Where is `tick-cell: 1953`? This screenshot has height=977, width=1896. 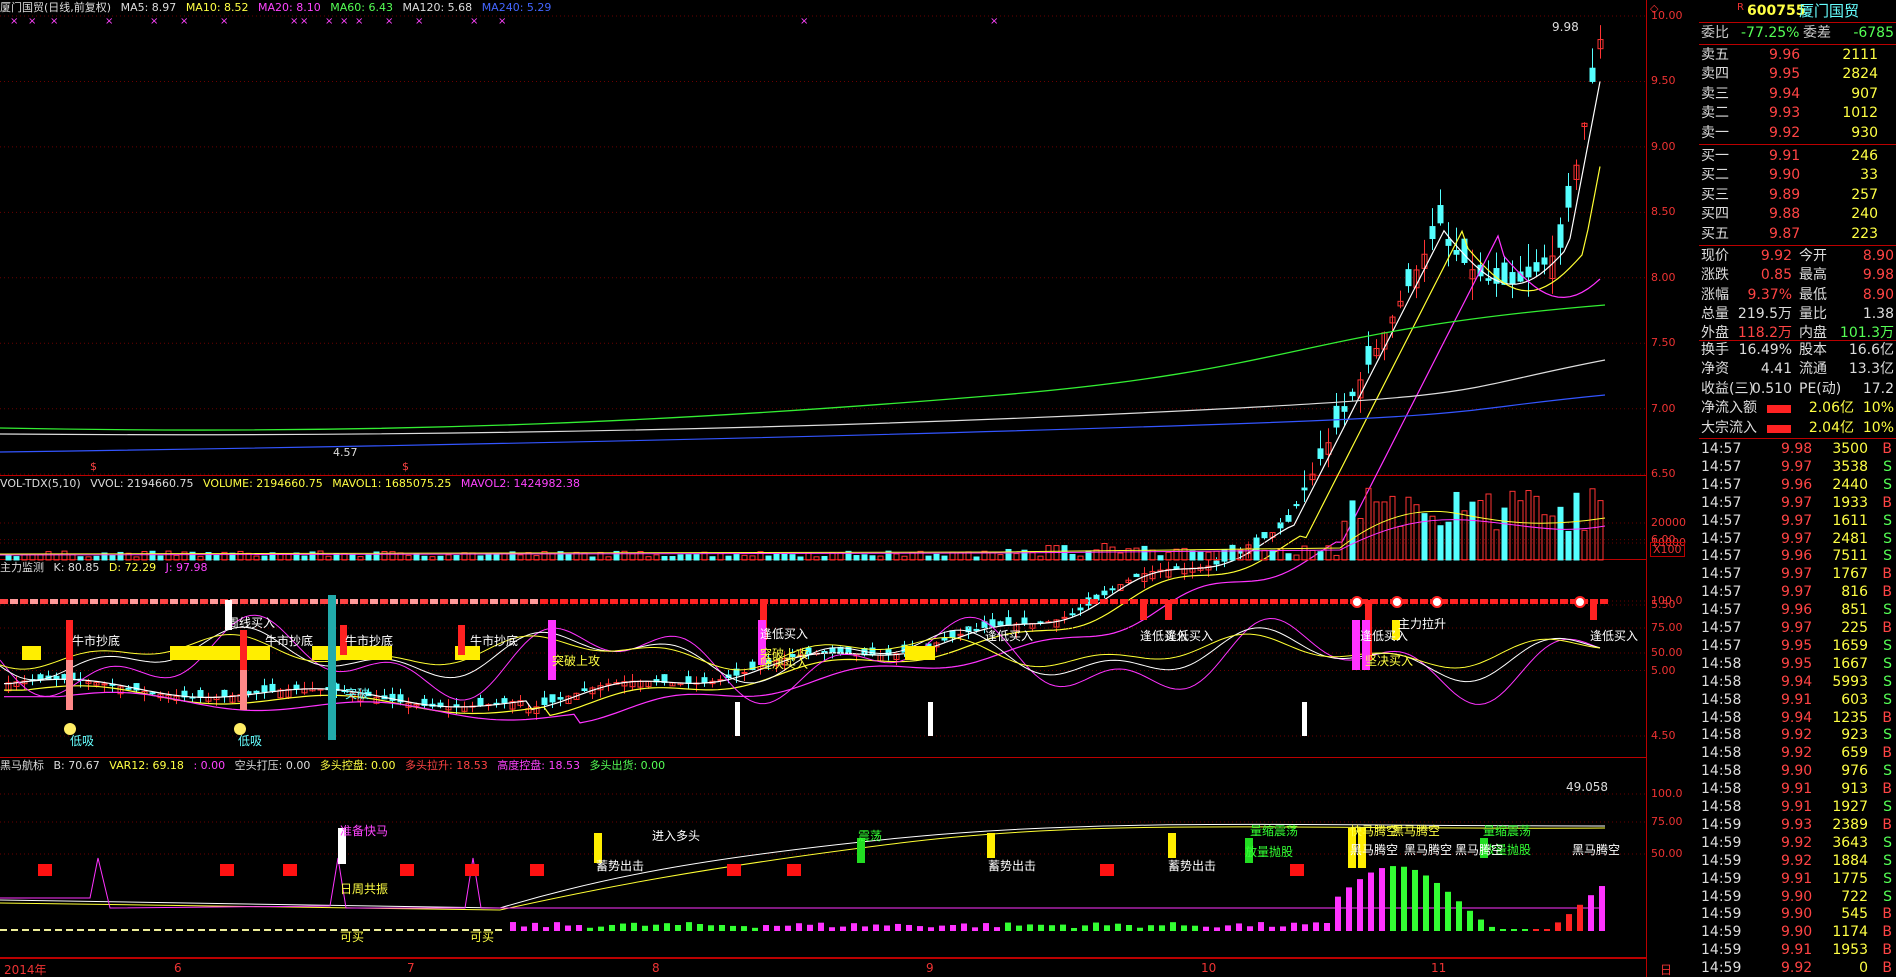 tick-cell: 1953 is located at coordinates (1850, 950).